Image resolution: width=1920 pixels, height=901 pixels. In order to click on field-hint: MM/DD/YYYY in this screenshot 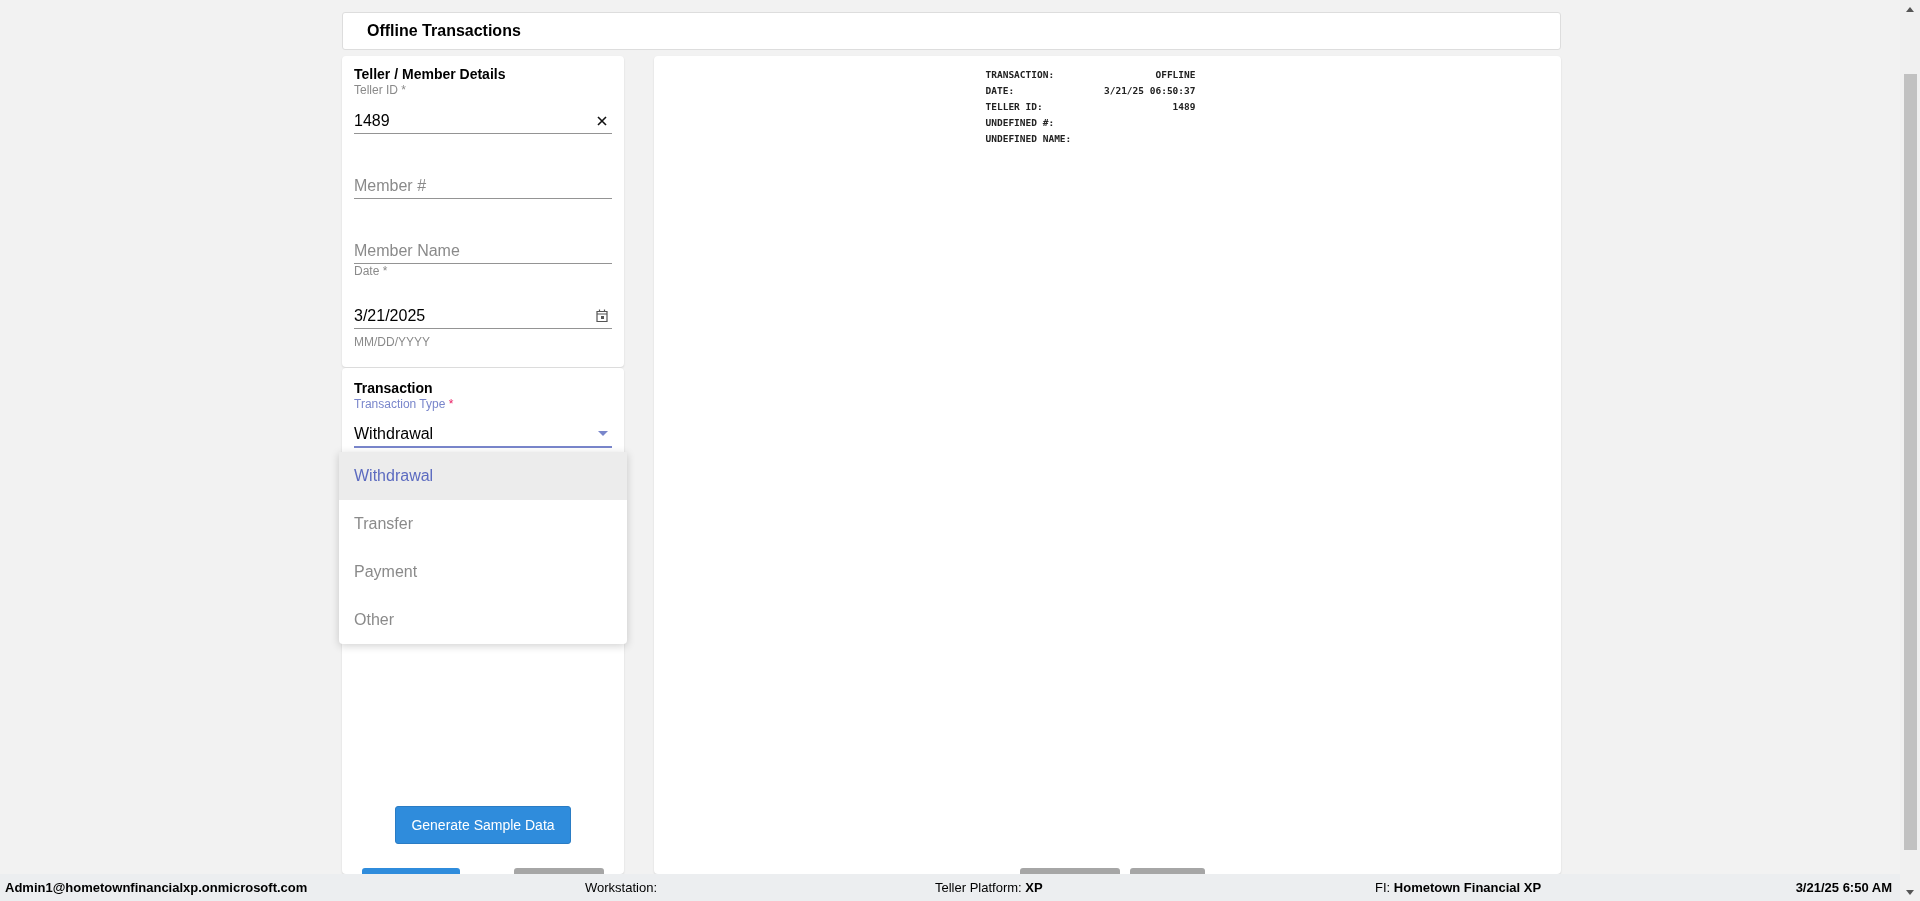, I will do `click(392, 342)`.